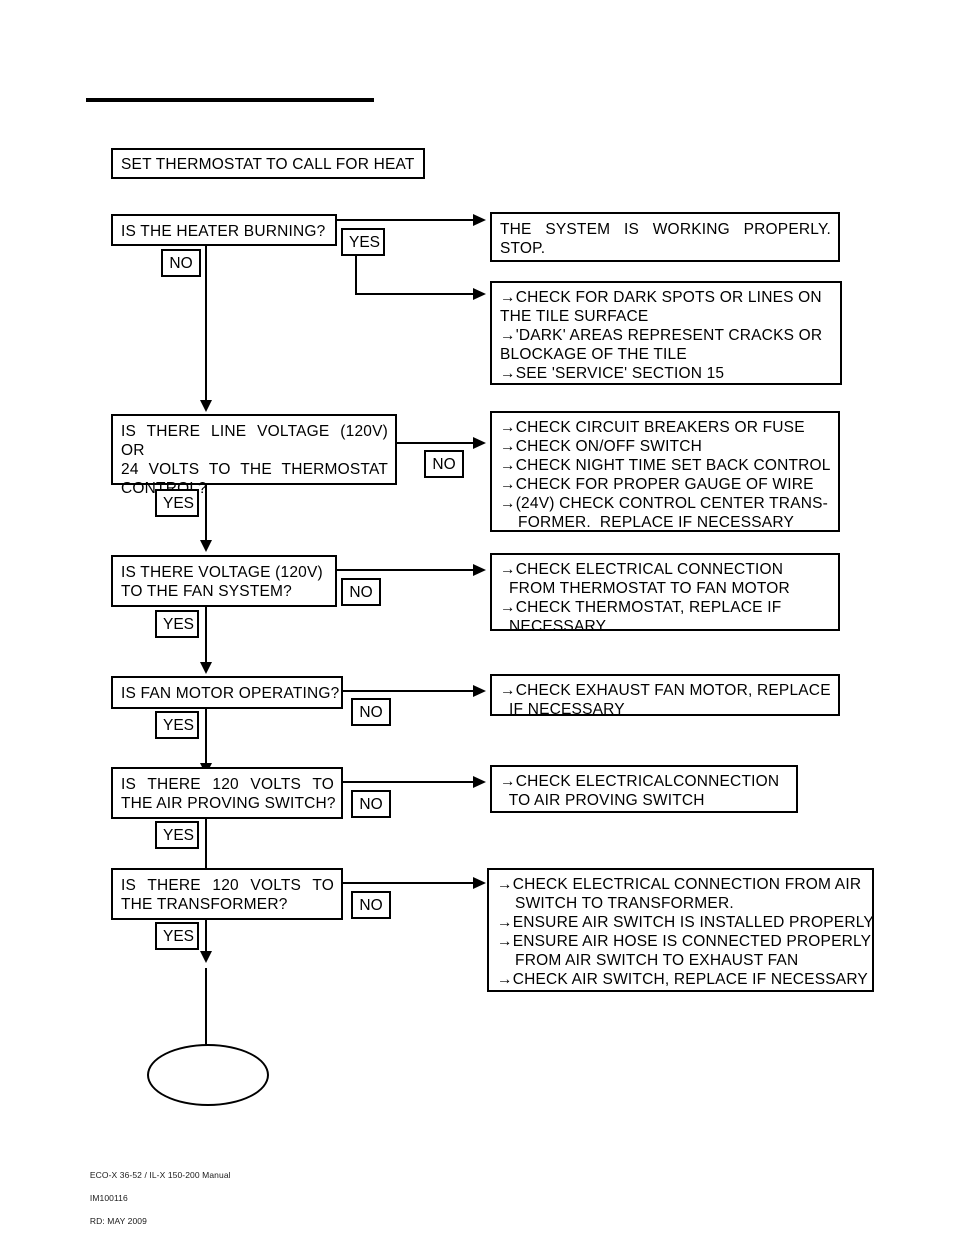 This screenshot has height=1235, width=954. Describe the element at coordinates (679, 884) in the screenshot. I see `result-air-switch-transformer-line-1: →CHECK ELECTRICAL CONNECTION FROM AIR` at that location.